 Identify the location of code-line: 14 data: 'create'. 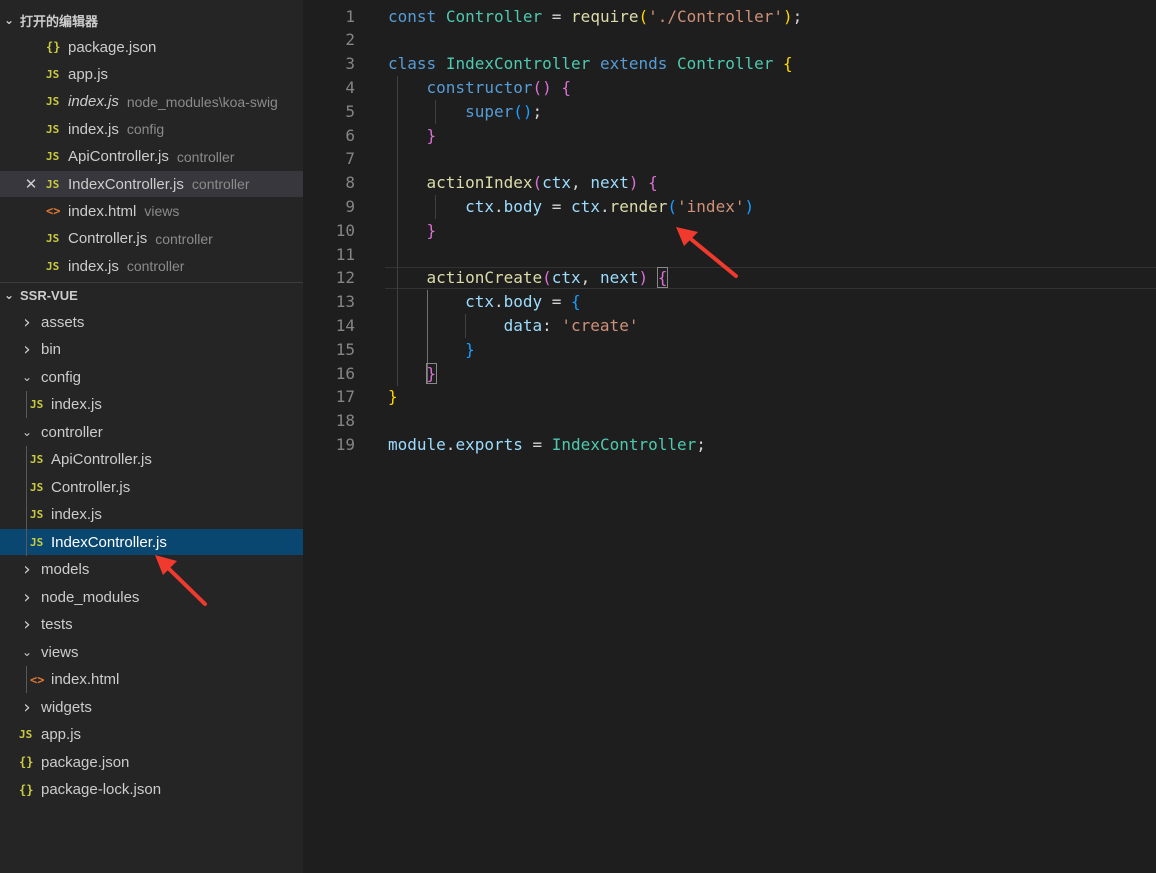
(729, 325).